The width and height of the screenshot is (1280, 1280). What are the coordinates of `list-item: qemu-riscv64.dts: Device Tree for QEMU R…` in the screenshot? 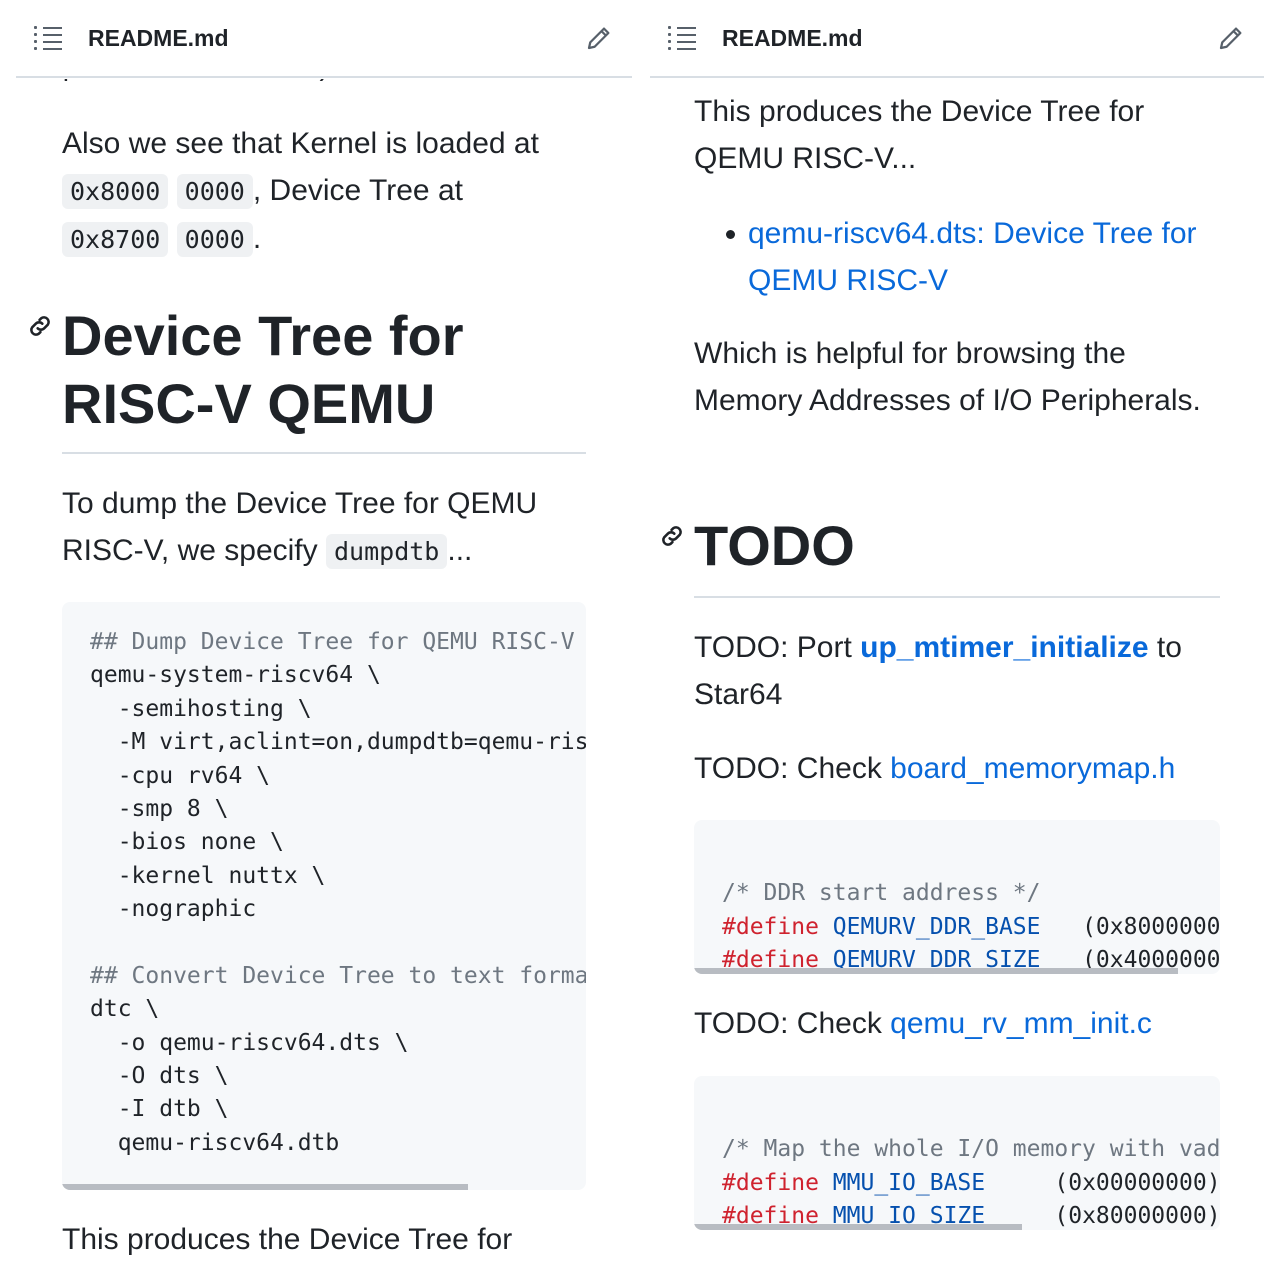 It's located at (957, 257).